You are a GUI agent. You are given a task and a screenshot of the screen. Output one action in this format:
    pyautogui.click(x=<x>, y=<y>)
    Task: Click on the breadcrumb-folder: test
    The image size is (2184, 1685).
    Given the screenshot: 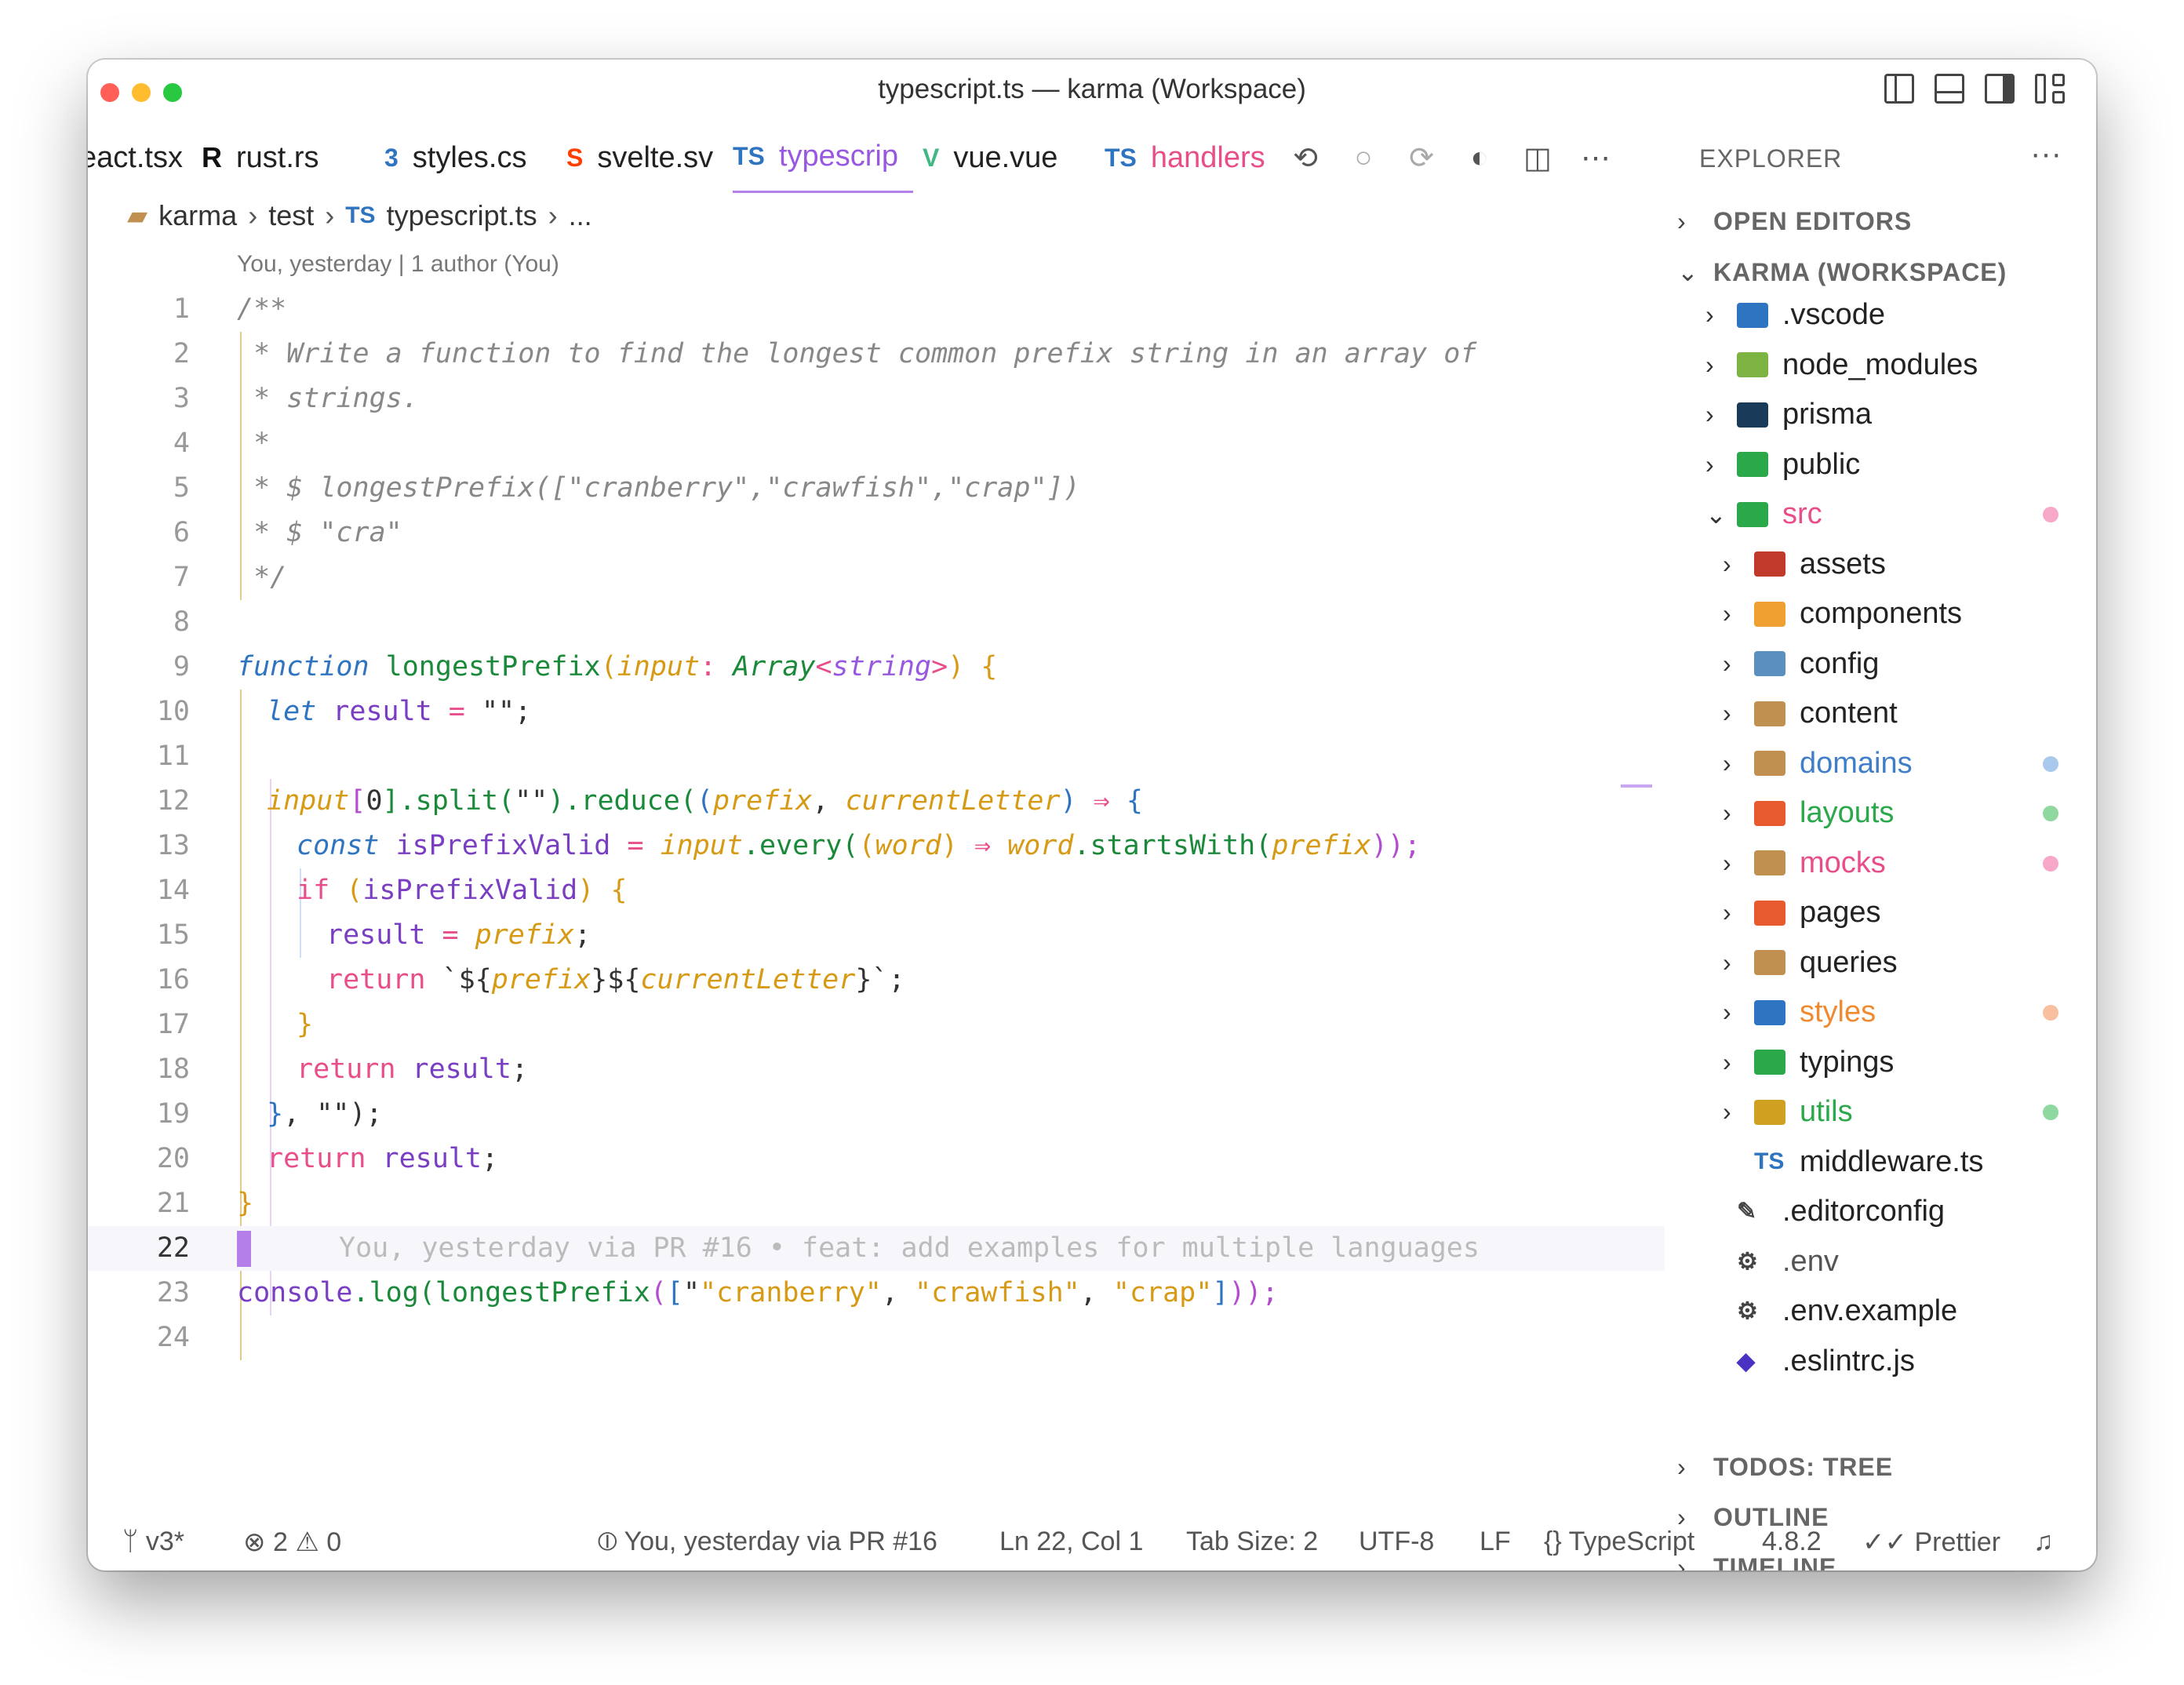 What is the action you would take?
    pyautogui.click(x=291, y=216)
    